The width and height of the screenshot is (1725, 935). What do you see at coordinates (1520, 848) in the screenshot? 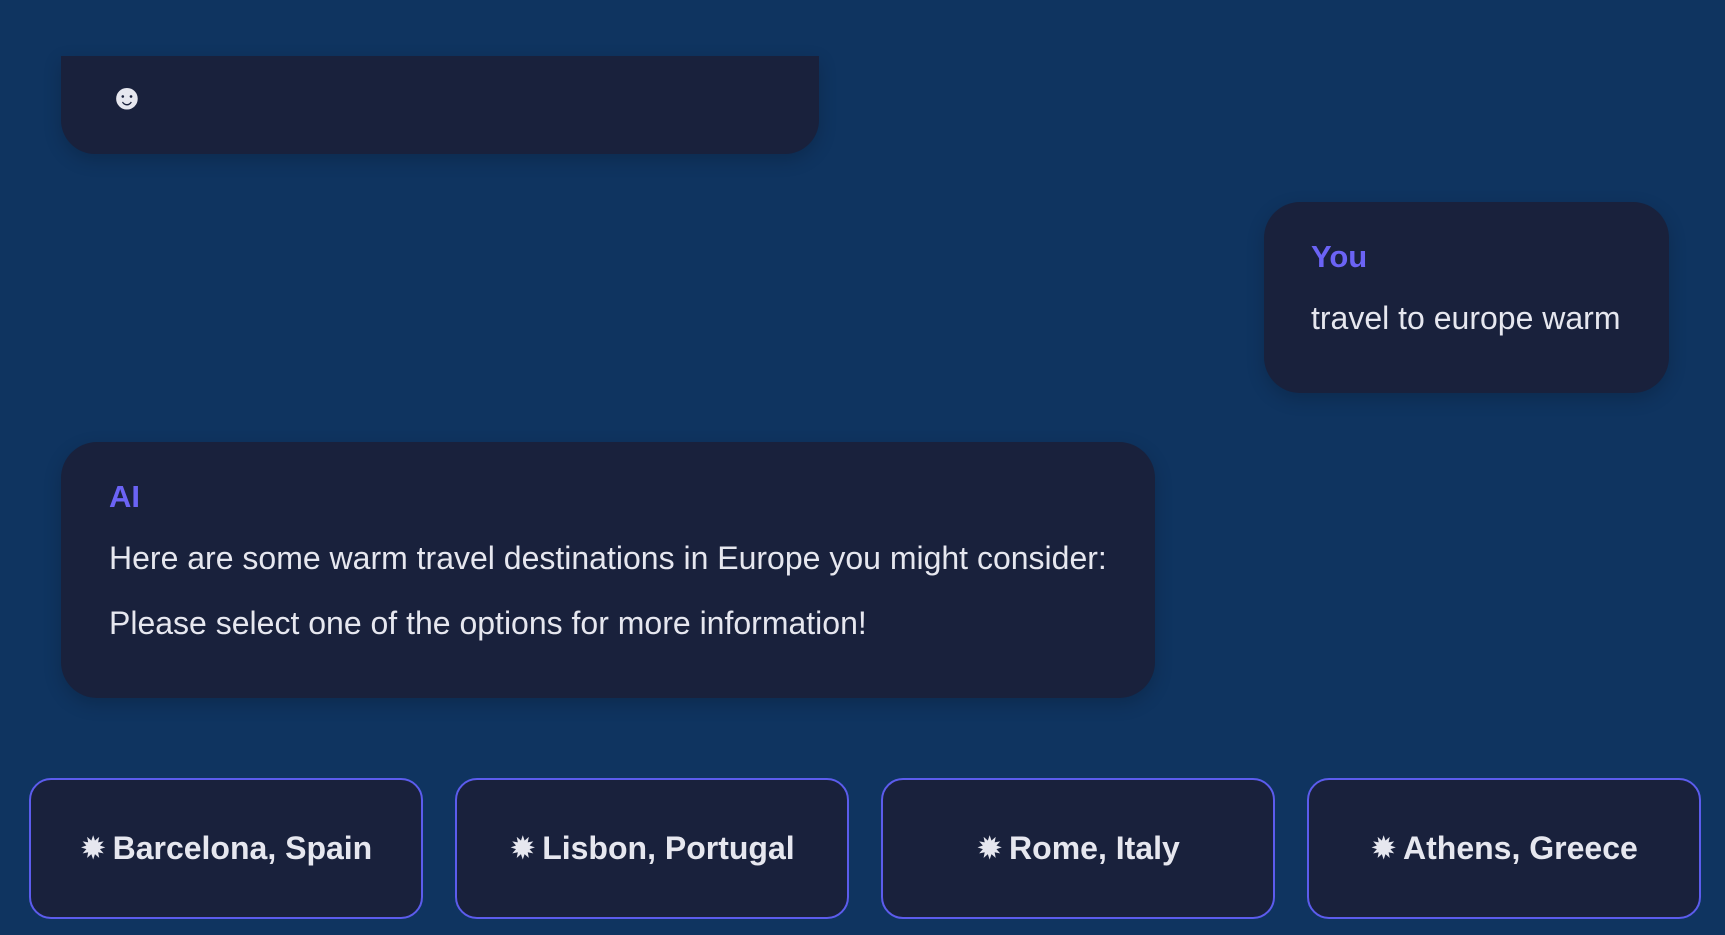
I see `option-label: Athens, Greece` at bounding box center [1520, 848].